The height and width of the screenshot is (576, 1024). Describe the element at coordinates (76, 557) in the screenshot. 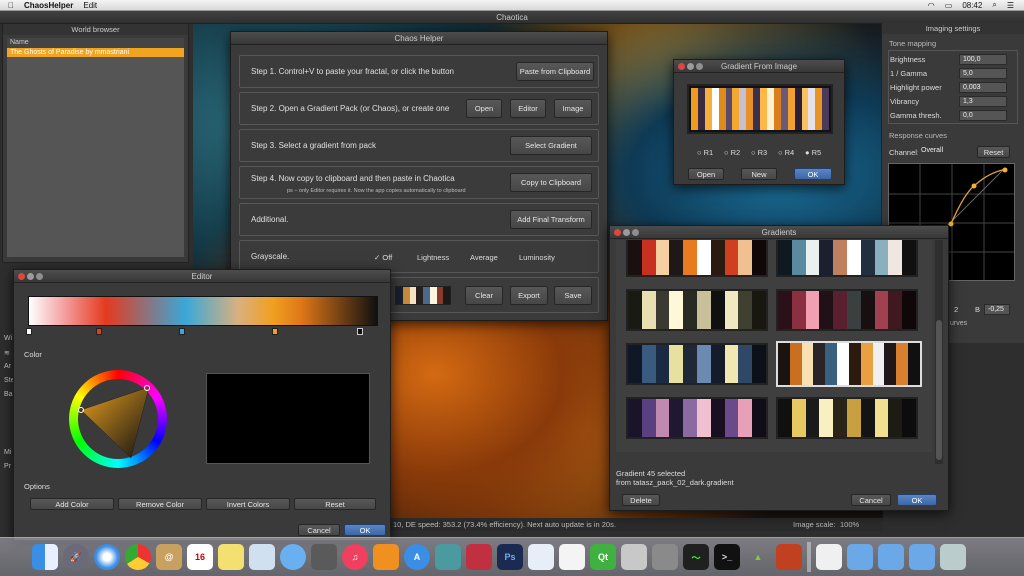

I see `launchpad-icon: 🚀` at that location.